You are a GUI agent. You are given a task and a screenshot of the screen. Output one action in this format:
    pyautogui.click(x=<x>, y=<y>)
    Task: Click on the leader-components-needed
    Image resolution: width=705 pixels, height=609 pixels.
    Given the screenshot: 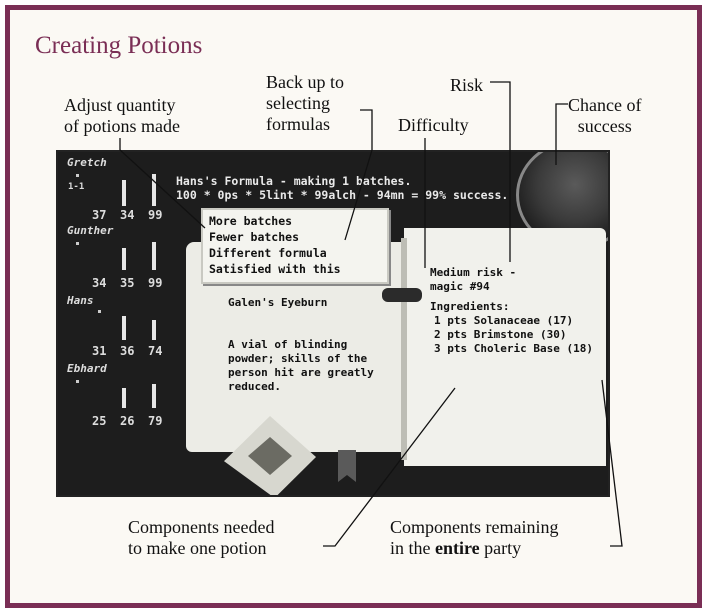 What is the action you would take?
    pyautogui.click(x=389, y=467)
    